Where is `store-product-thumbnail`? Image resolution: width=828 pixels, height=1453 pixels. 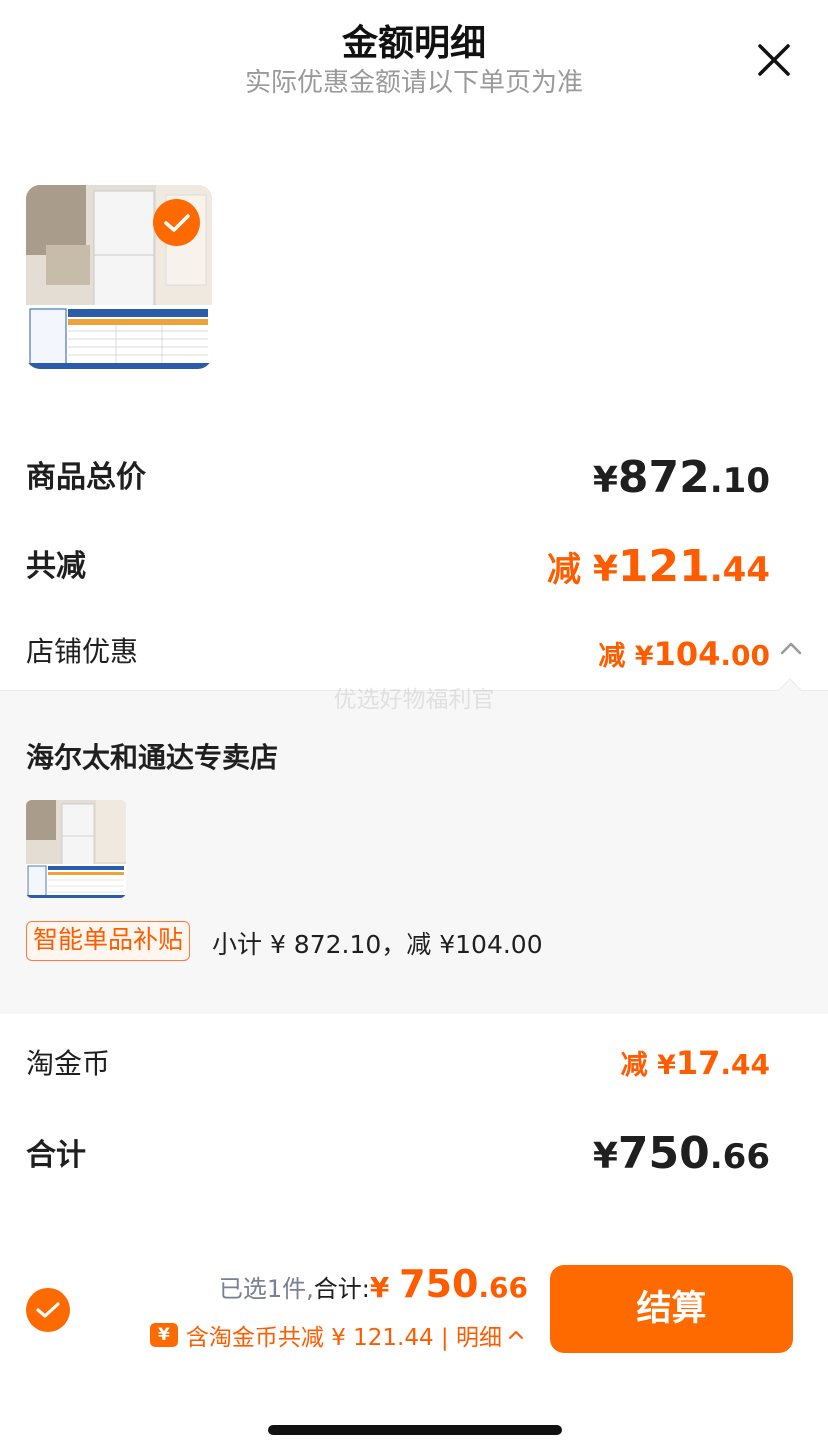
store-product-thumbnail is located at coordinates (76, 849).